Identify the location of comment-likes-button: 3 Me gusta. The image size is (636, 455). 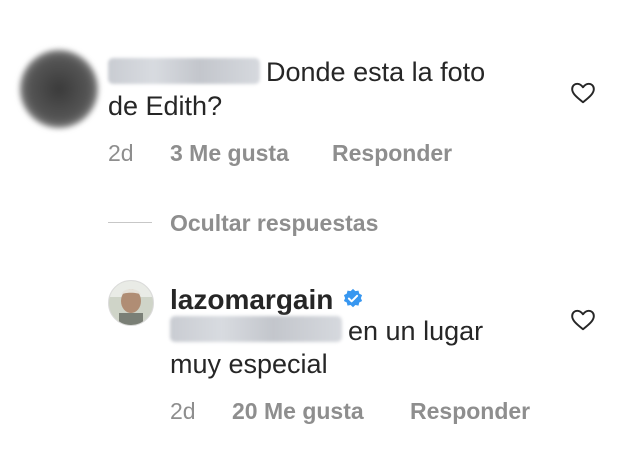
(229, 153).